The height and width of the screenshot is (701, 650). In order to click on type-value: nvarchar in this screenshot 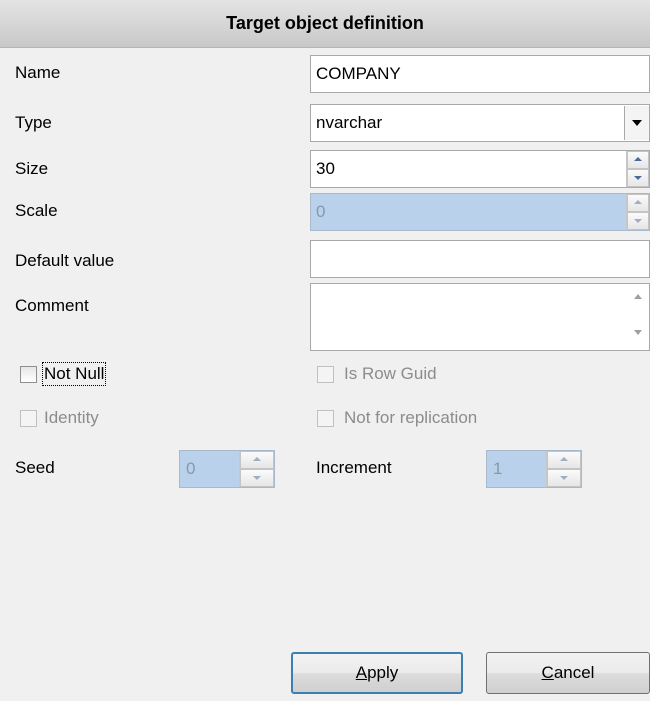, I will do `click(349, 122)`.